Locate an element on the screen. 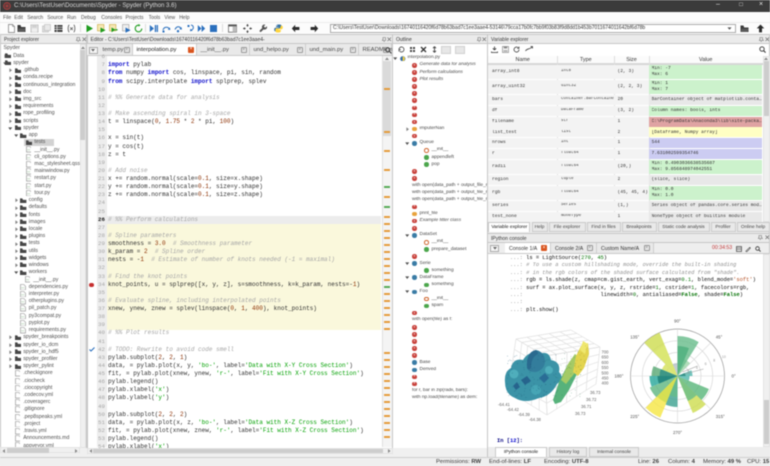  svg-text: 10 is located at coordinates (724, 357).